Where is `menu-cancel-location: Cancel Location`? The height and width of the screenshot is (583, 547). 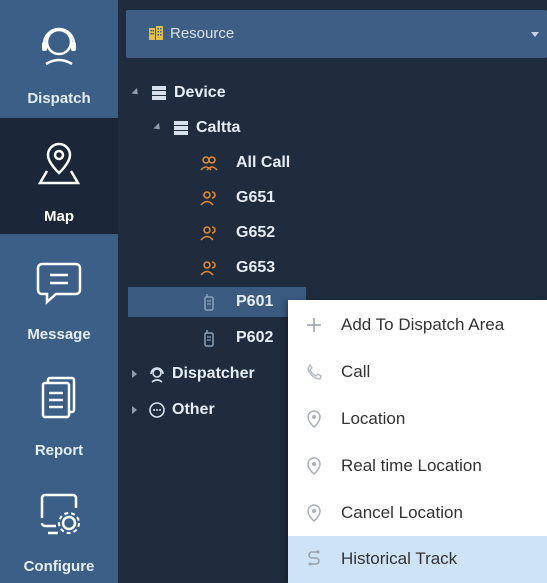 menu-cancel-location: Cancel Location is located at coordinates (417, 513).